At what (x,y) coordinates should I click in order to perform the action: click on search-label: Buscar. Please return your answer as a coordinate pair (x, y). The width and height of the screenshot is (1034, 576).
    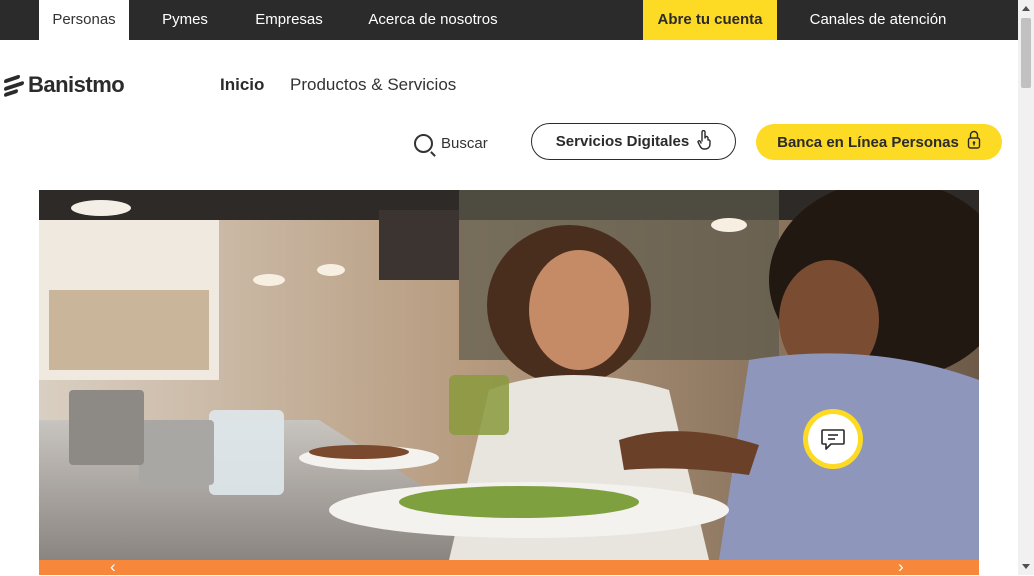
    Looking at the image, I should click on (464, 143).